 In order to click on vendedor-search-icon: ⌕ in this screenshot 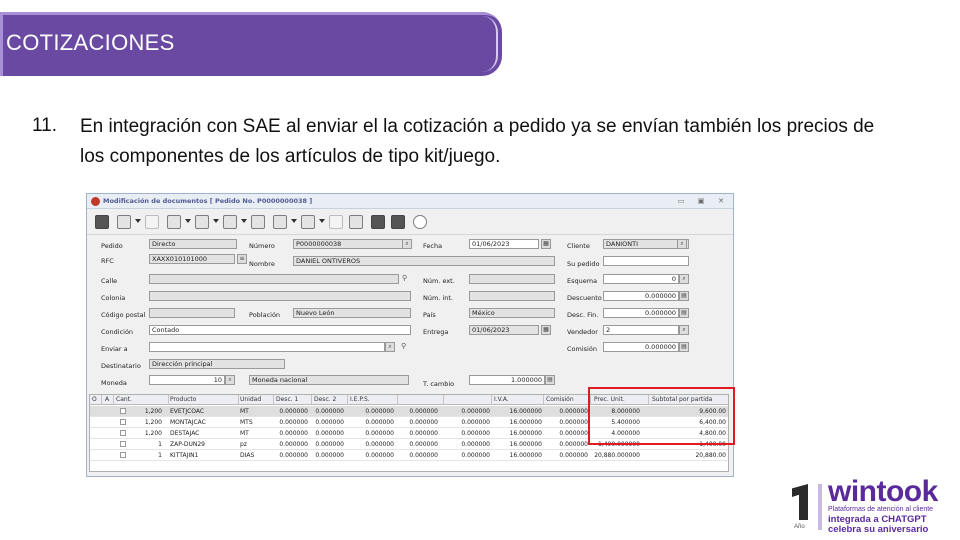, I will do `click(684, 330)`.